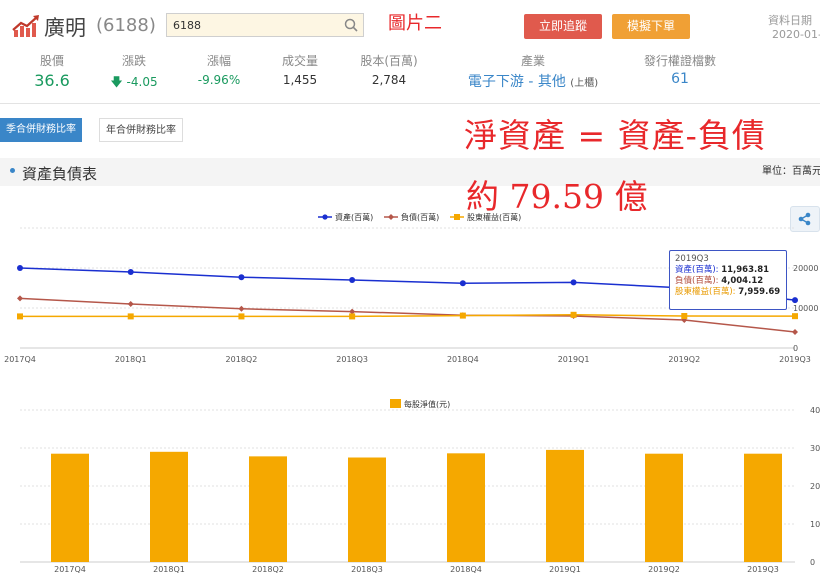 This screenshot has width=820, height=576. What do you see at coordinates (584, 83) in the screenshot?
I see `listing-tag: (上櫃)` at bounding box center [584, 83].